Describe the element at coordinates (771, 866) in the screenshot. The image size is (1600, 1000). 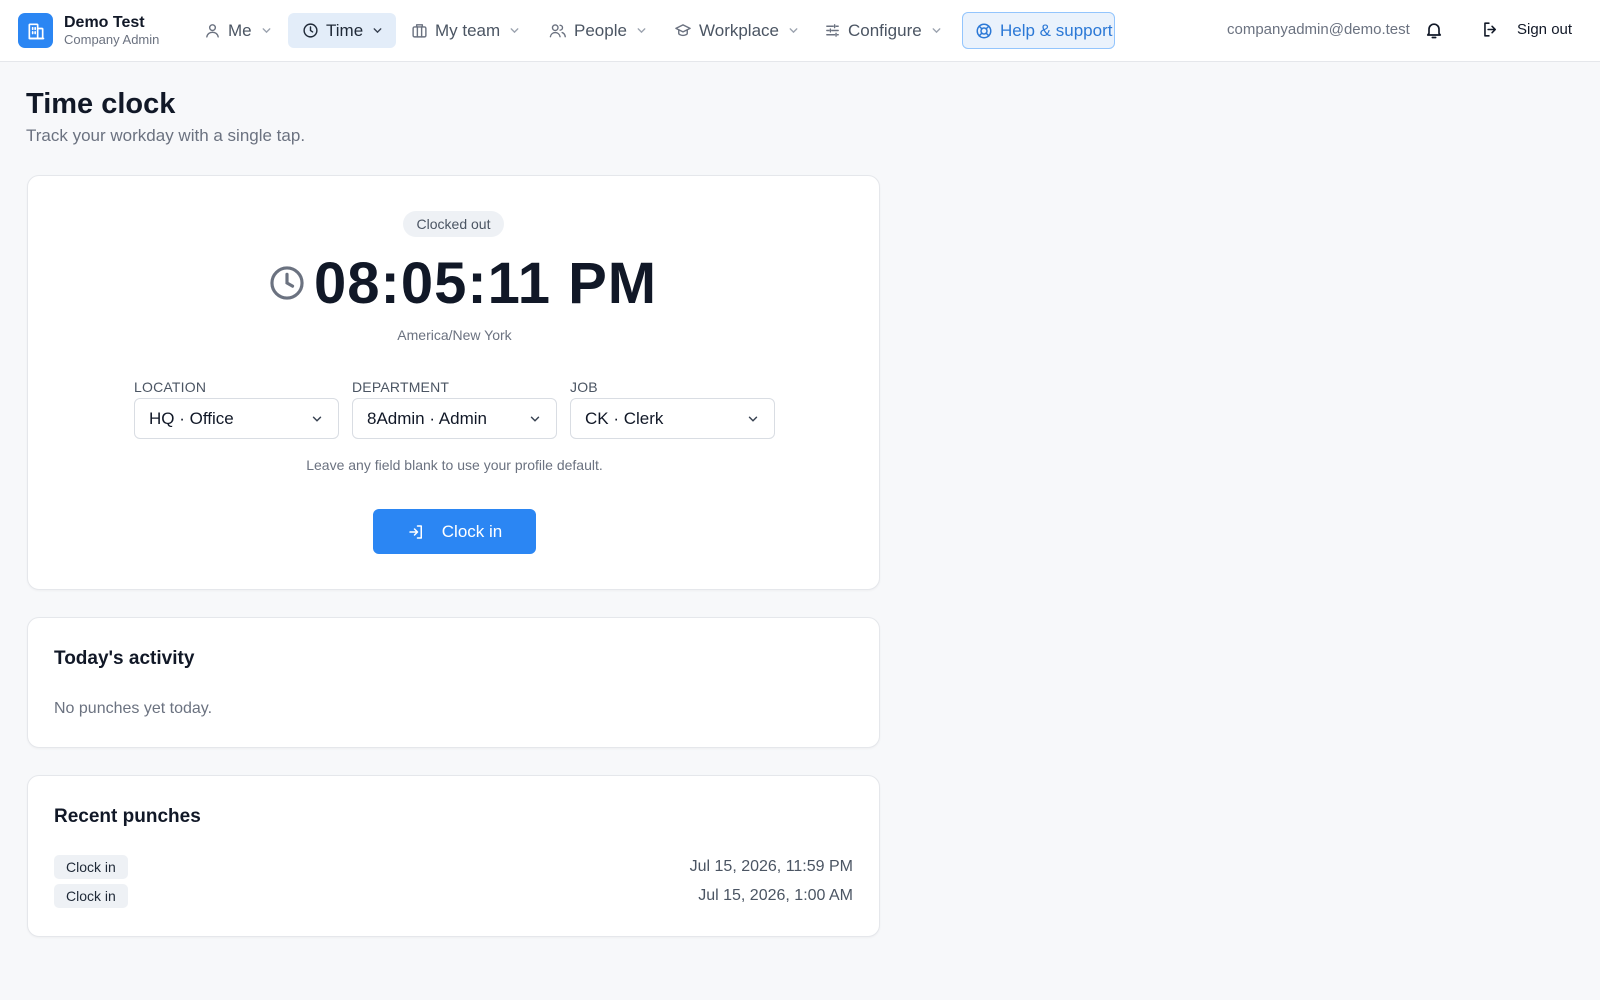
I see `punch-timestamp: Jul 15, 2026, 11:59 PM` at that location.